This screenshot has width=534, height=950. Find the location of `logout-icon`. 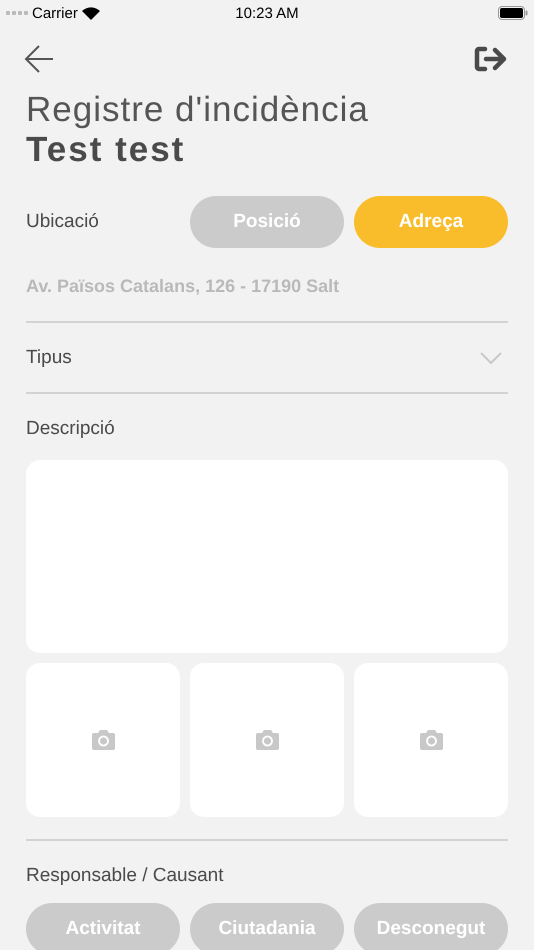

logout-icon is located at coordinates (491, 59).